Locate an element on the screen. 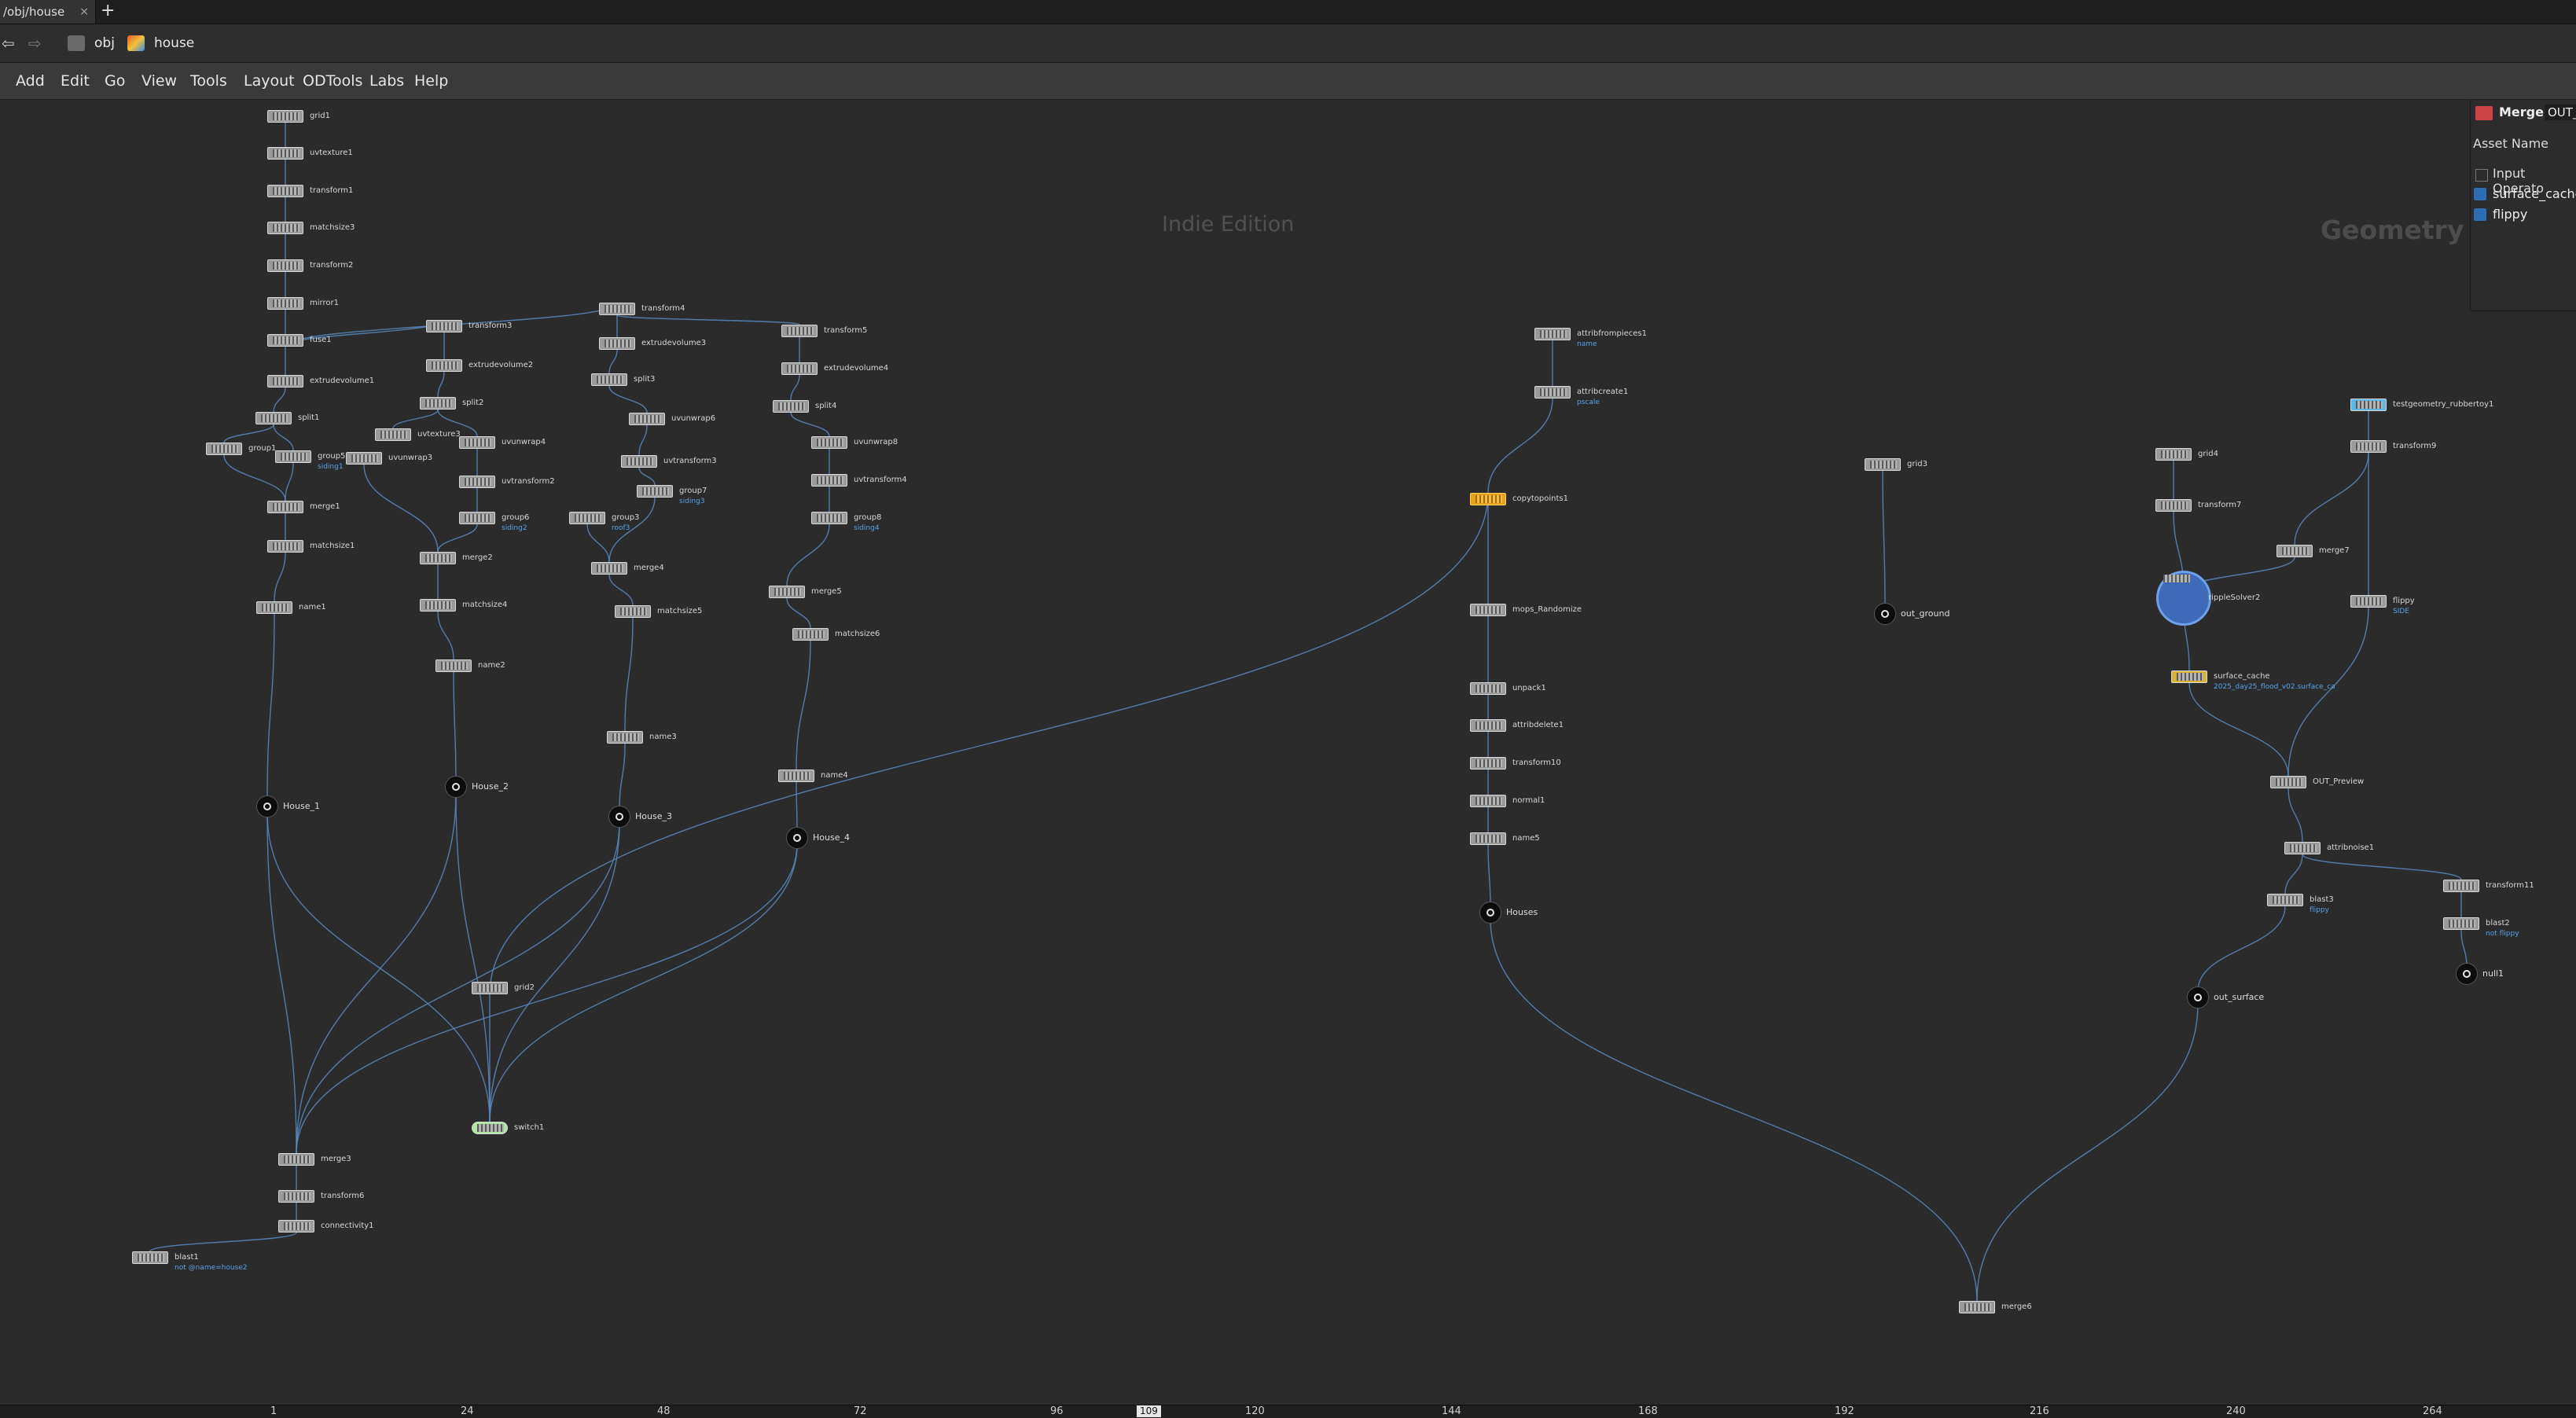 The height and width of the screenshot is (1418, 2576). forward-arrow-icon: ⇨ is located at coordinates (35, 43).